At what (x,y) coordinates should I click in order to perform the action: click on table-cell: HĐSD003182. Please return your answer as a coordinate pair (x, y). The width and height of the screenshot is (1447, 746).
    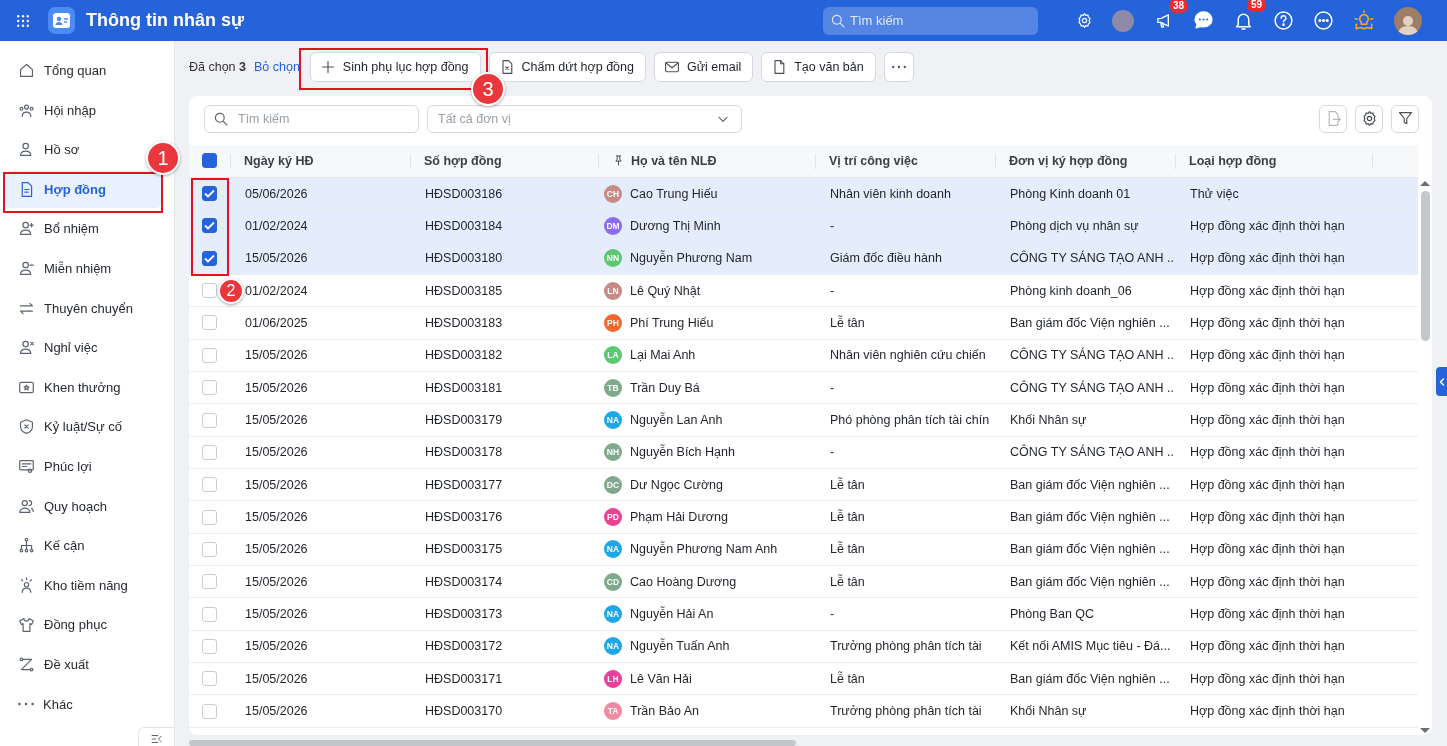
    Looking at the image, I should click on (464, 355).